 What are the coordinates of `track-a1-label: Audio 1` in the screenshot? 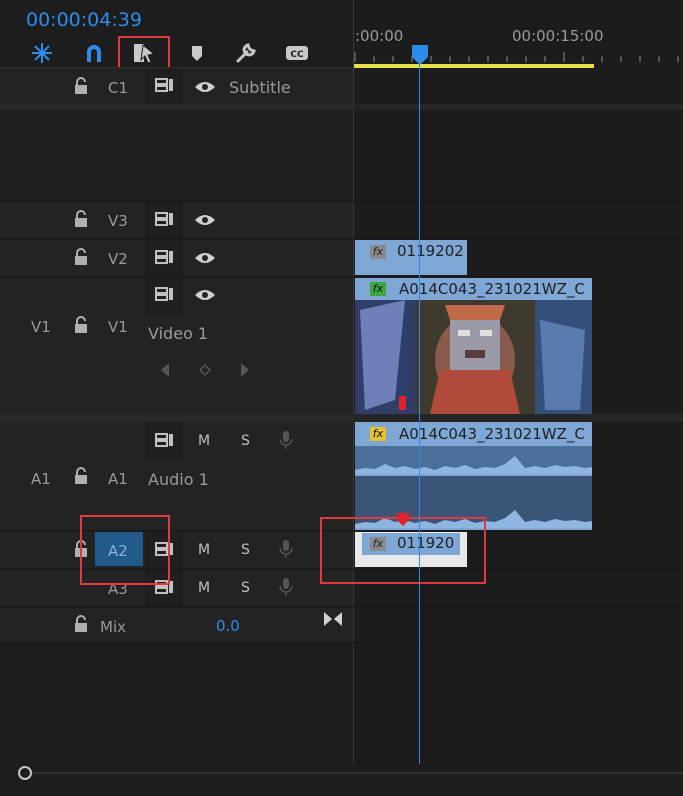 It's located at (178, 479).